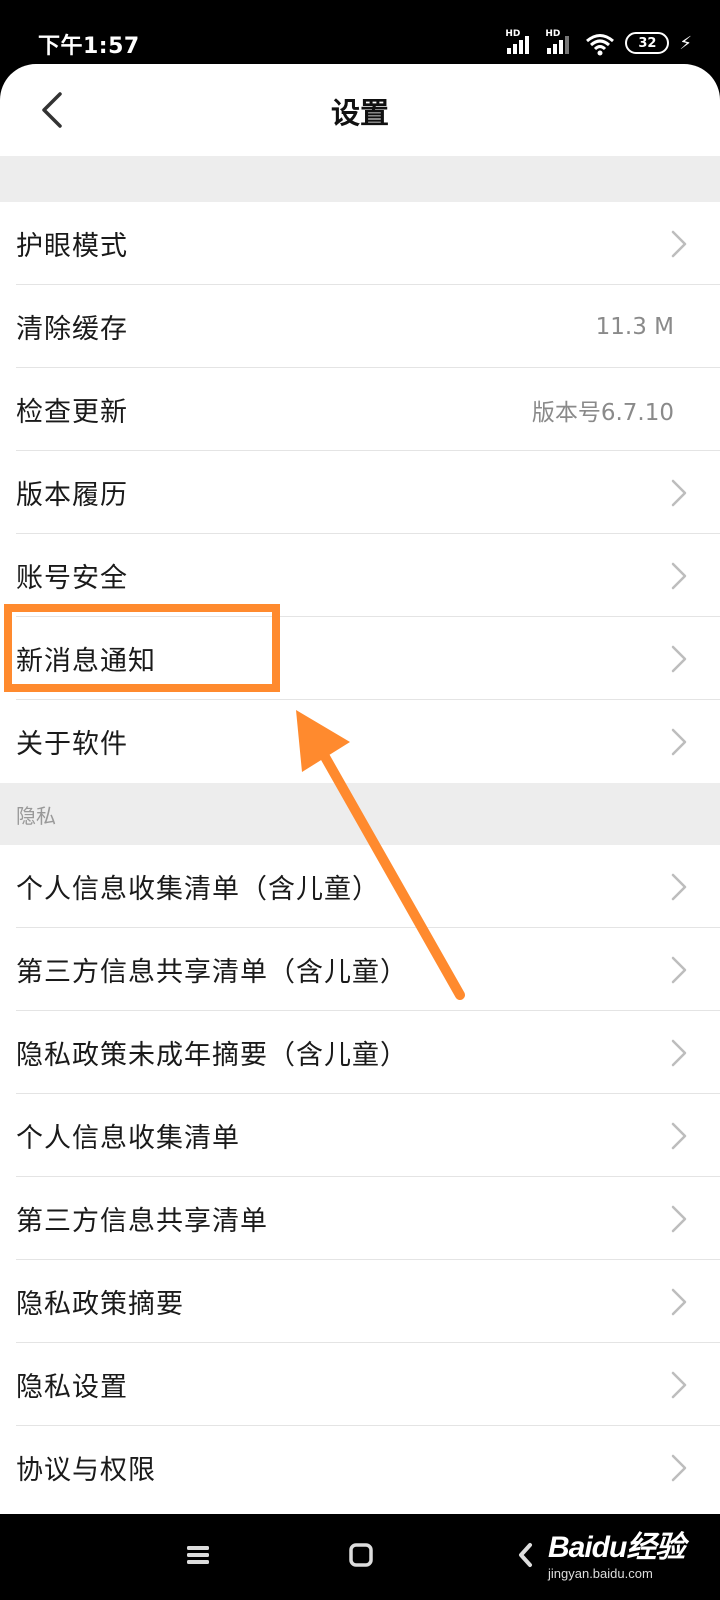  I want to click on row-label: 隐私设置, so click(72, 1387).